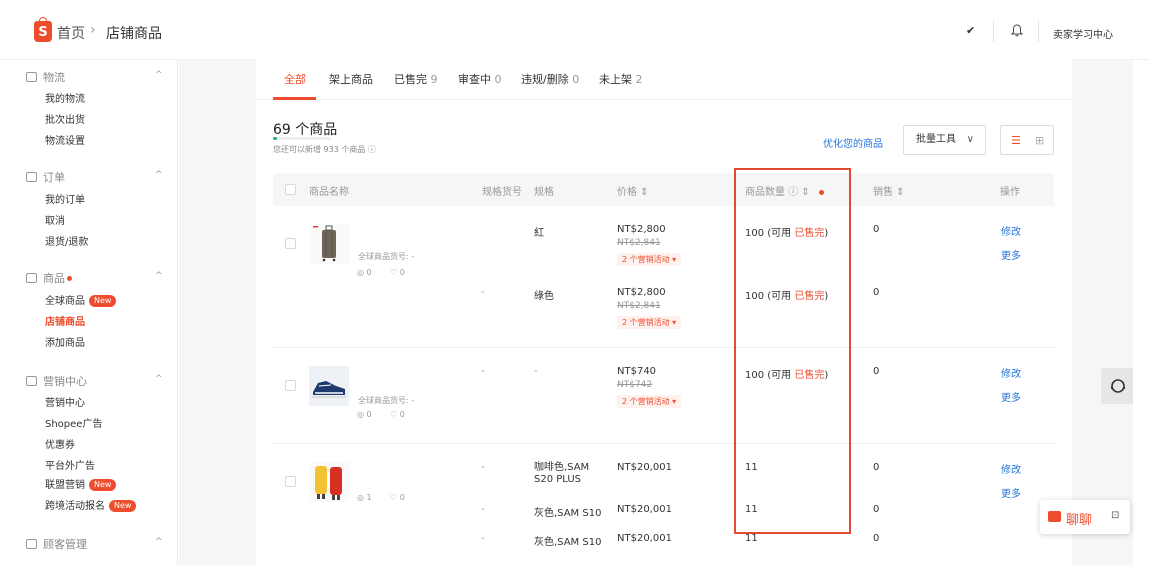  I want to click on sidebar-item-cancel: 取消, so click(55, 219).